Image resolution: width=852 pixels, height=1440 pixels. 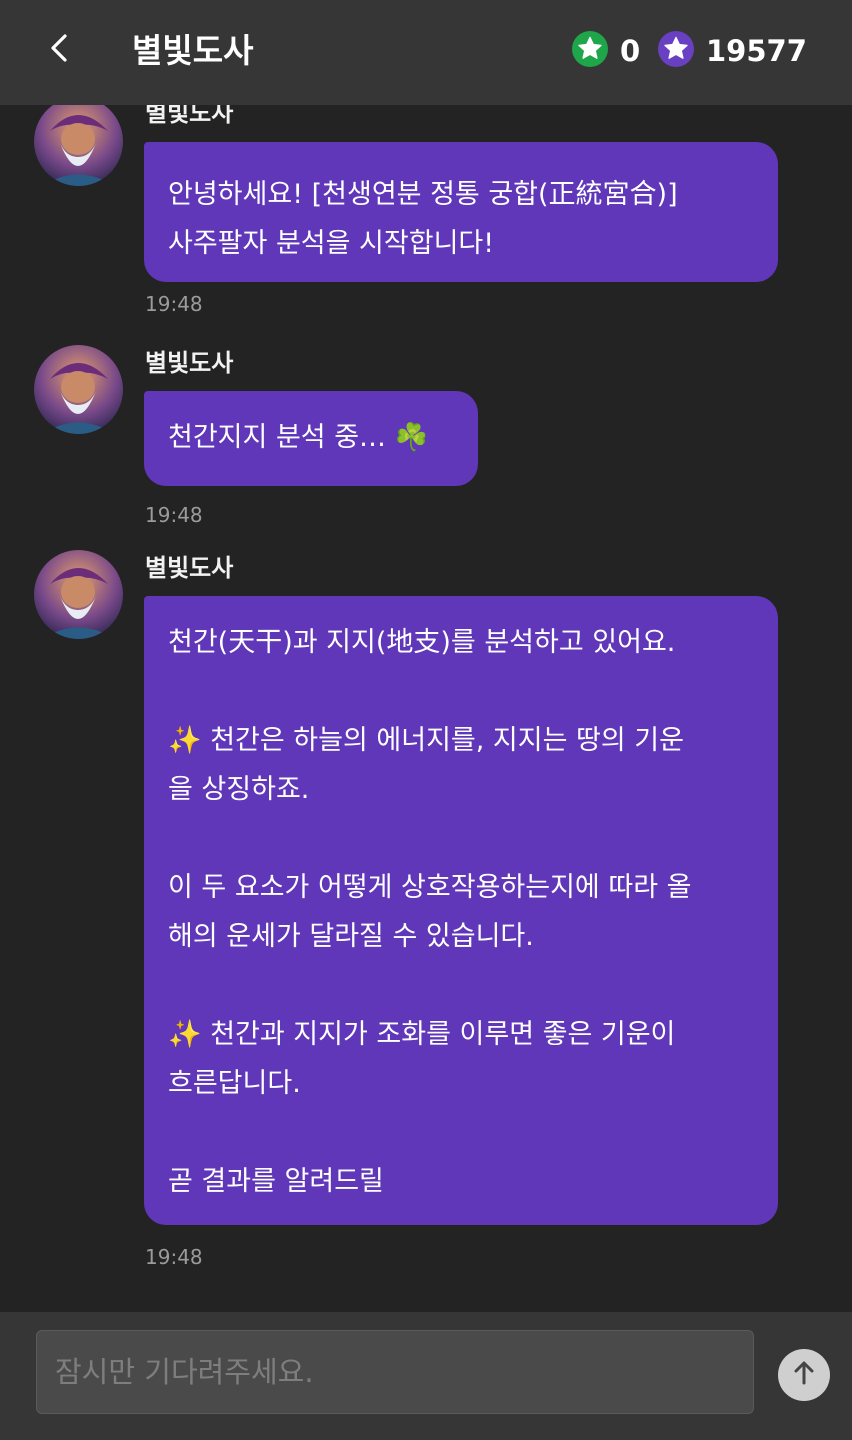 What do you see at coordinates (311, 438) in the screenshot?
I see `message-bubble: 천간지지 분석 중… ☘️` at bounding box center [311, 438].